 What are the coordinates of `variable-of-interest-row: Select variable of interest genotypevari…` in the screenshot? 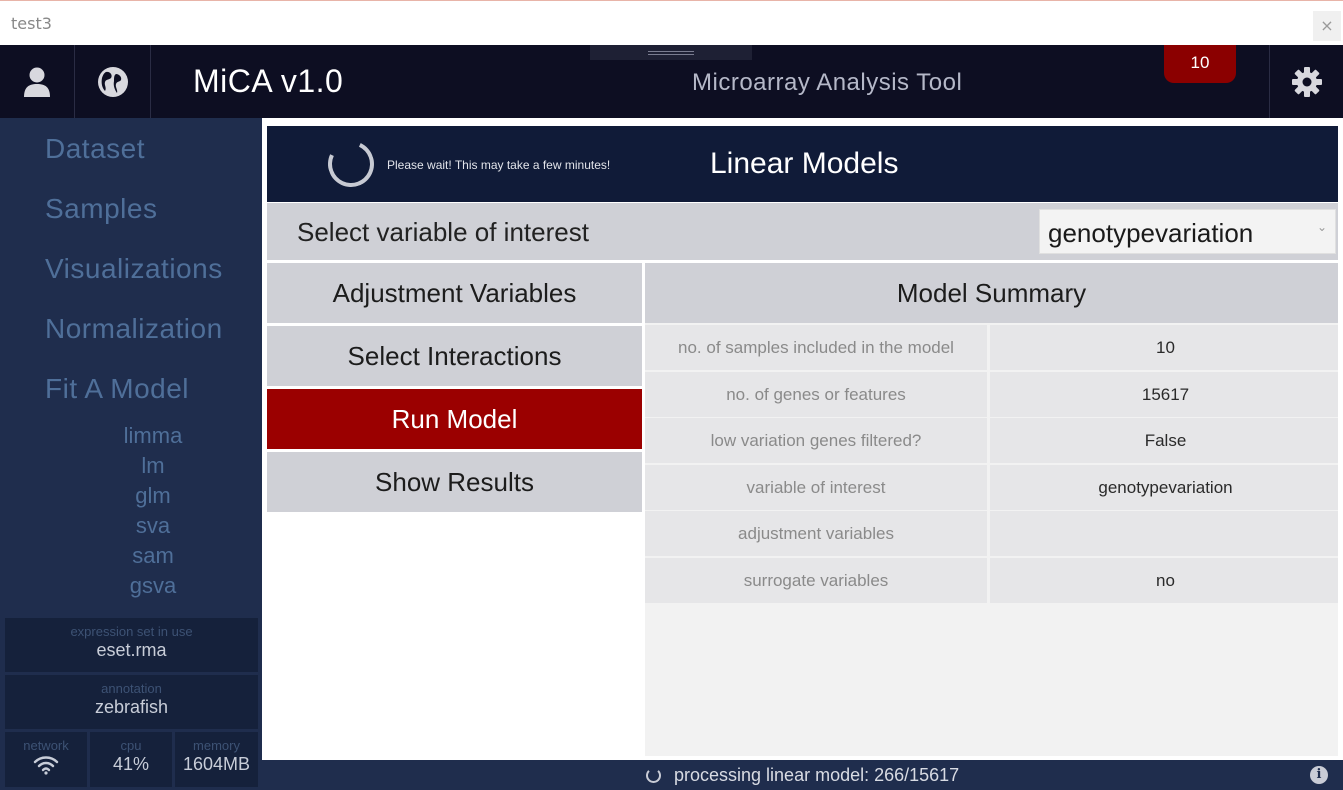 It's located at (802, 231).